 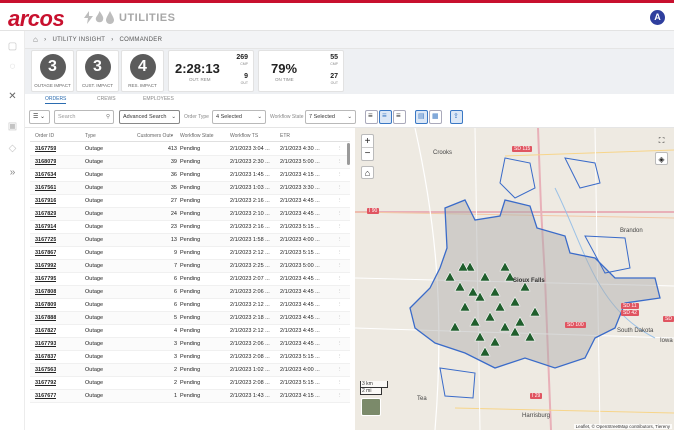 I want to click on order-id-link: 3167795, so click(x=45, y=279).